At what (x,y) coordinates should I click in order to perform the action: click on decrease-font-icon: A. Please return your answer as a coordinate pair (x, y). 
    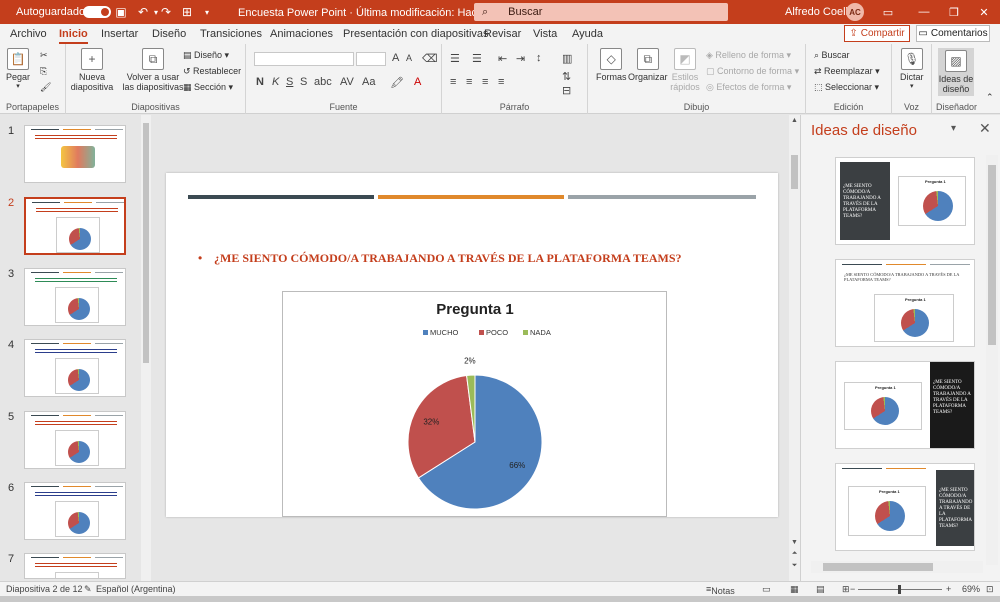
    Looking at the image, I should click on (409, 58).